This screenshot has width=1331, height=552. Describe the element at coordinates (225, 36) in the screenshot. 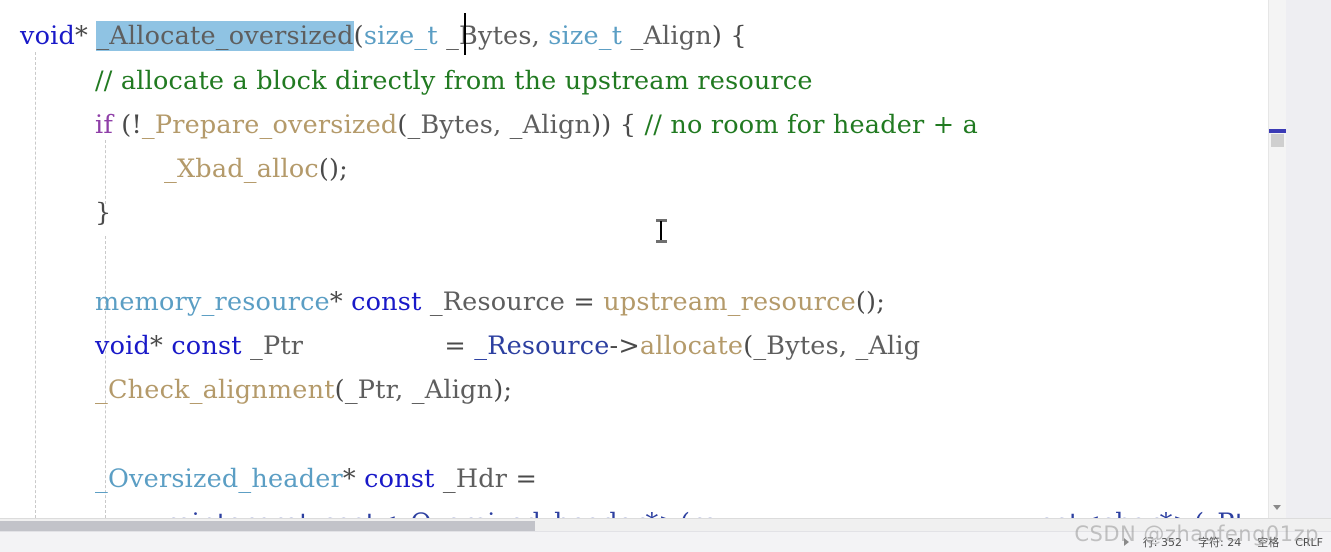

I see `selected-identifier: _Allocate_oversized` at that location.